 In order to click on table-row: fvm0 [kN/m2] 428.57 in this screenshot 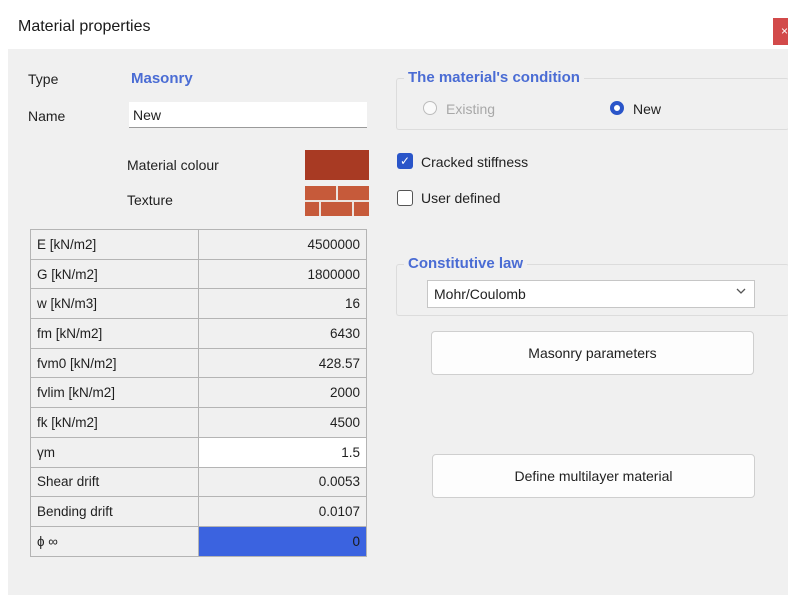, I will do `click(198, 363)`.